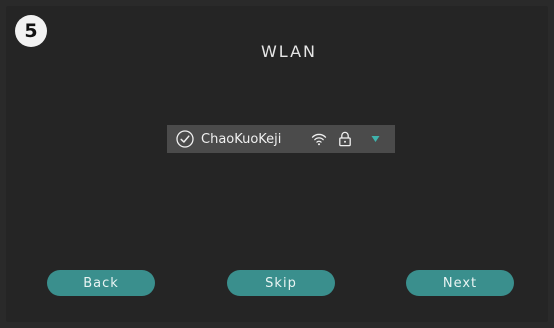 Image resolution: width=554 pixels, height=328 pixels. Describe the element at coordinates (288, 51) in the screenshot. I see `page-title: WLAN` at that location.